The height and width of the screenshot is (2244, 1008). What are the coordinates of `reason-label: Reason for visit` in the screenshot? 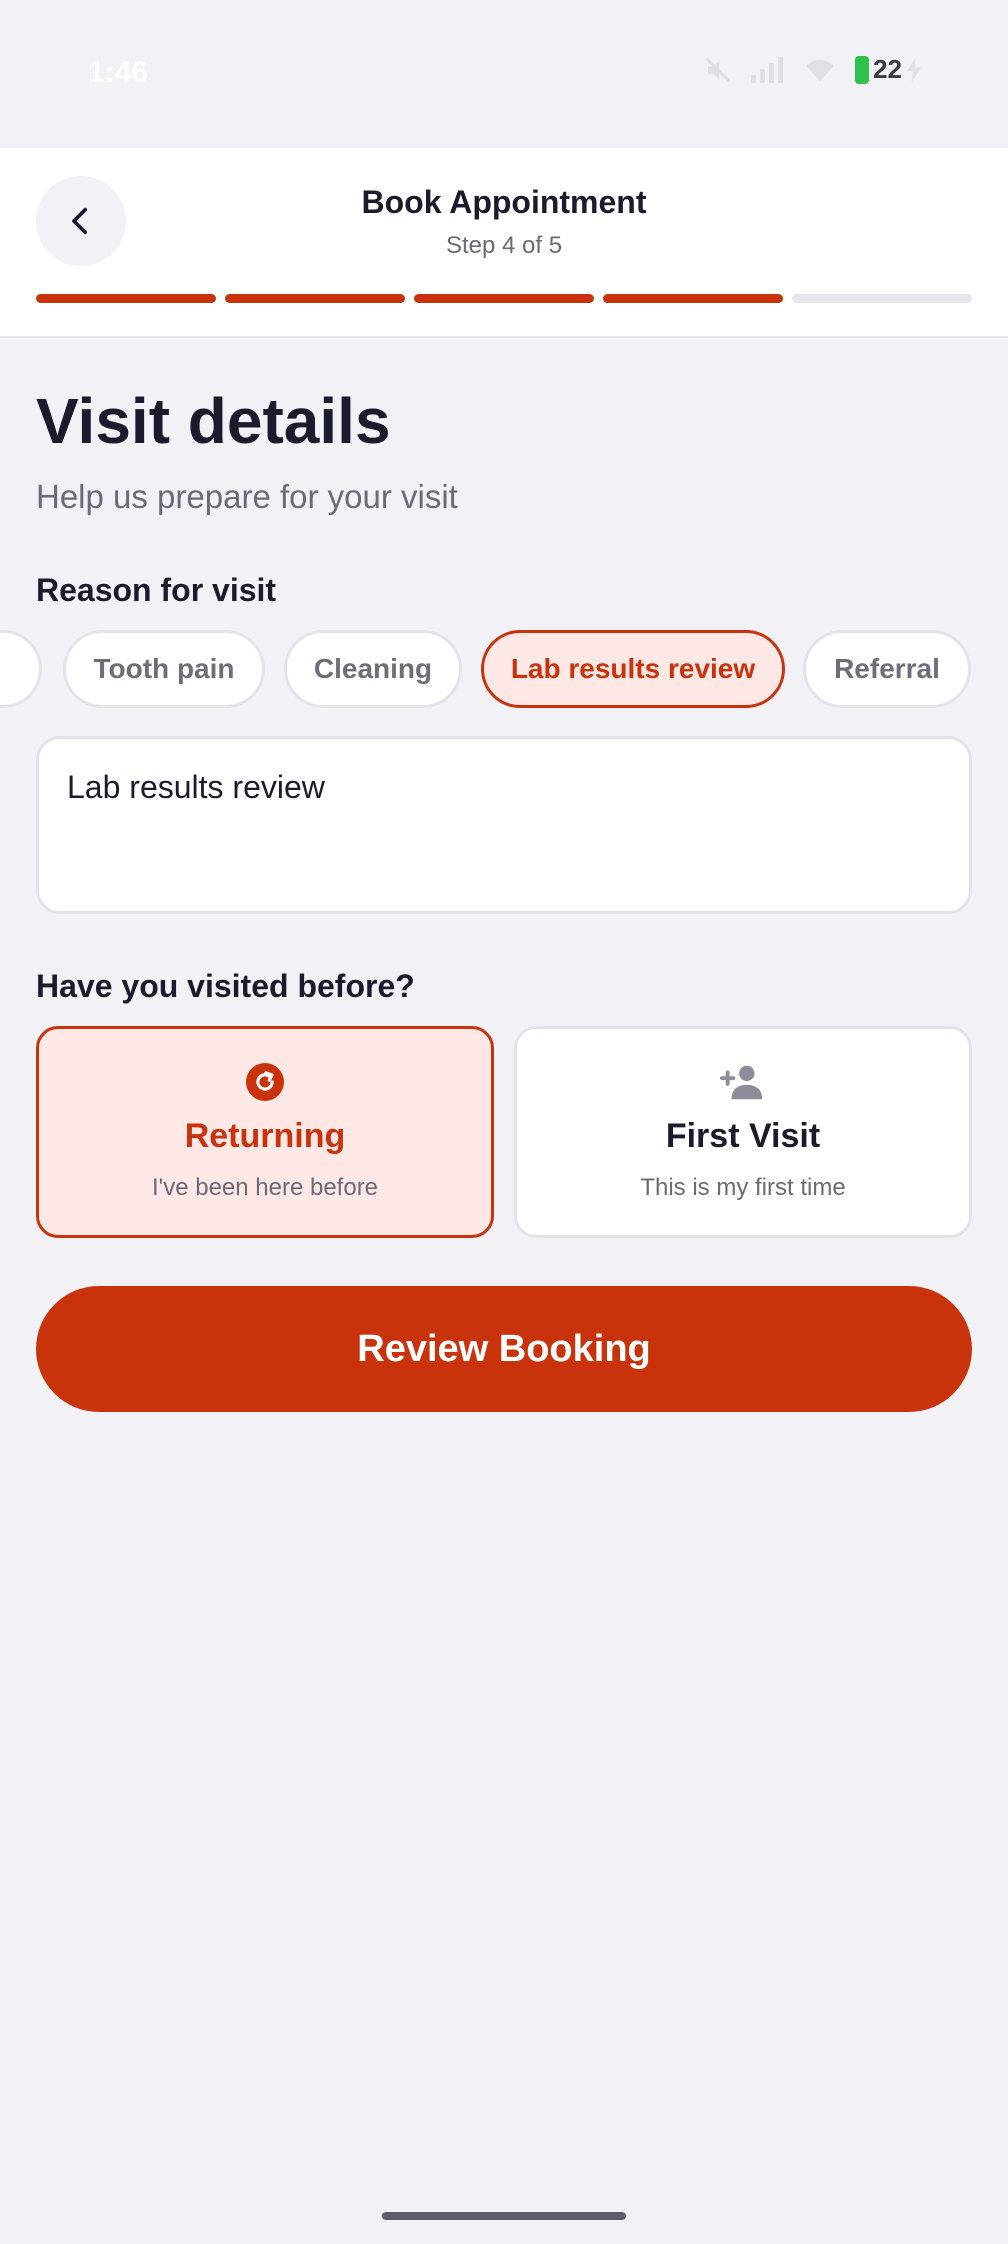 It's located at (156, 590).